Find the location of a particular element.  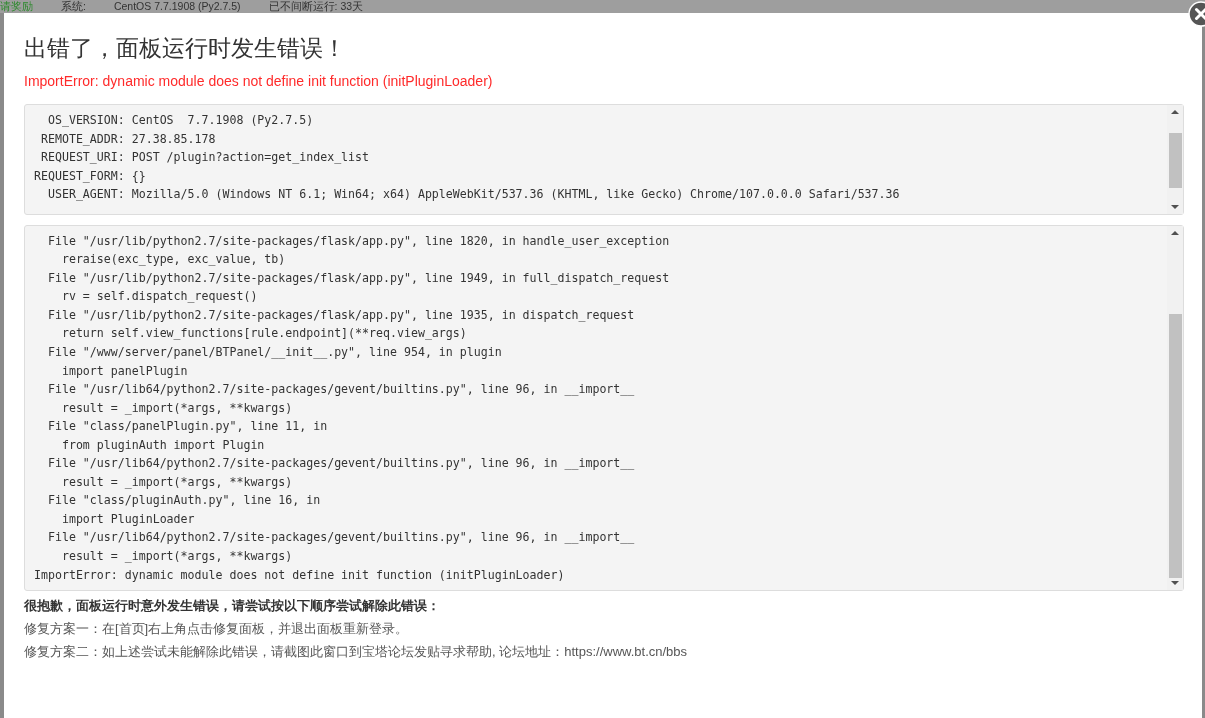

status-text: CentOS 7.7.1908 (Py2.7.5) is located at coordinates (177, 6).